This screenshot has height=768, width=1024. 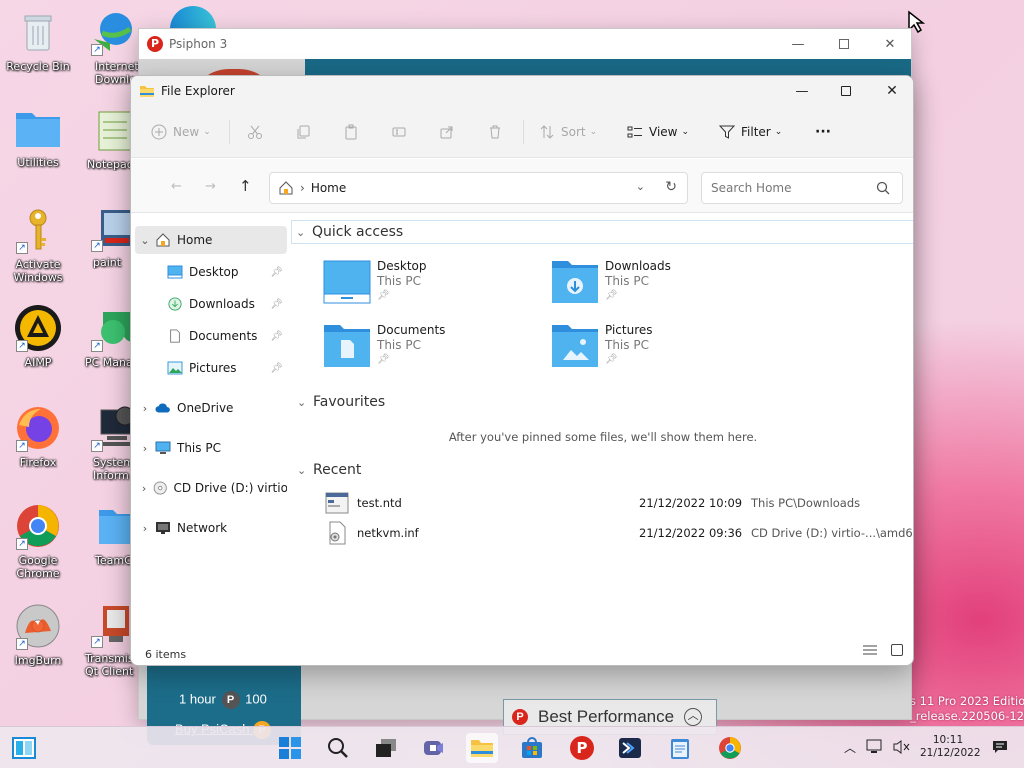 What do you see at coordinates (433, 348) in the screenshot?
I see `quick-access-item: Documents This PC 📌︎` at bounding box center [433, 348].